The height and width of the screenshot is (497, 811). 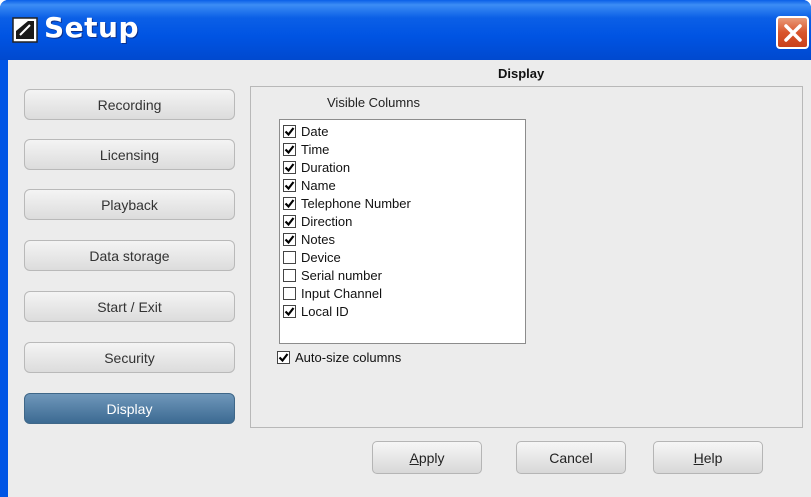 What do you see at coordinates (318, 185) in the screenshot?
I see `column-label: Name` at bounding box center [318, 185].